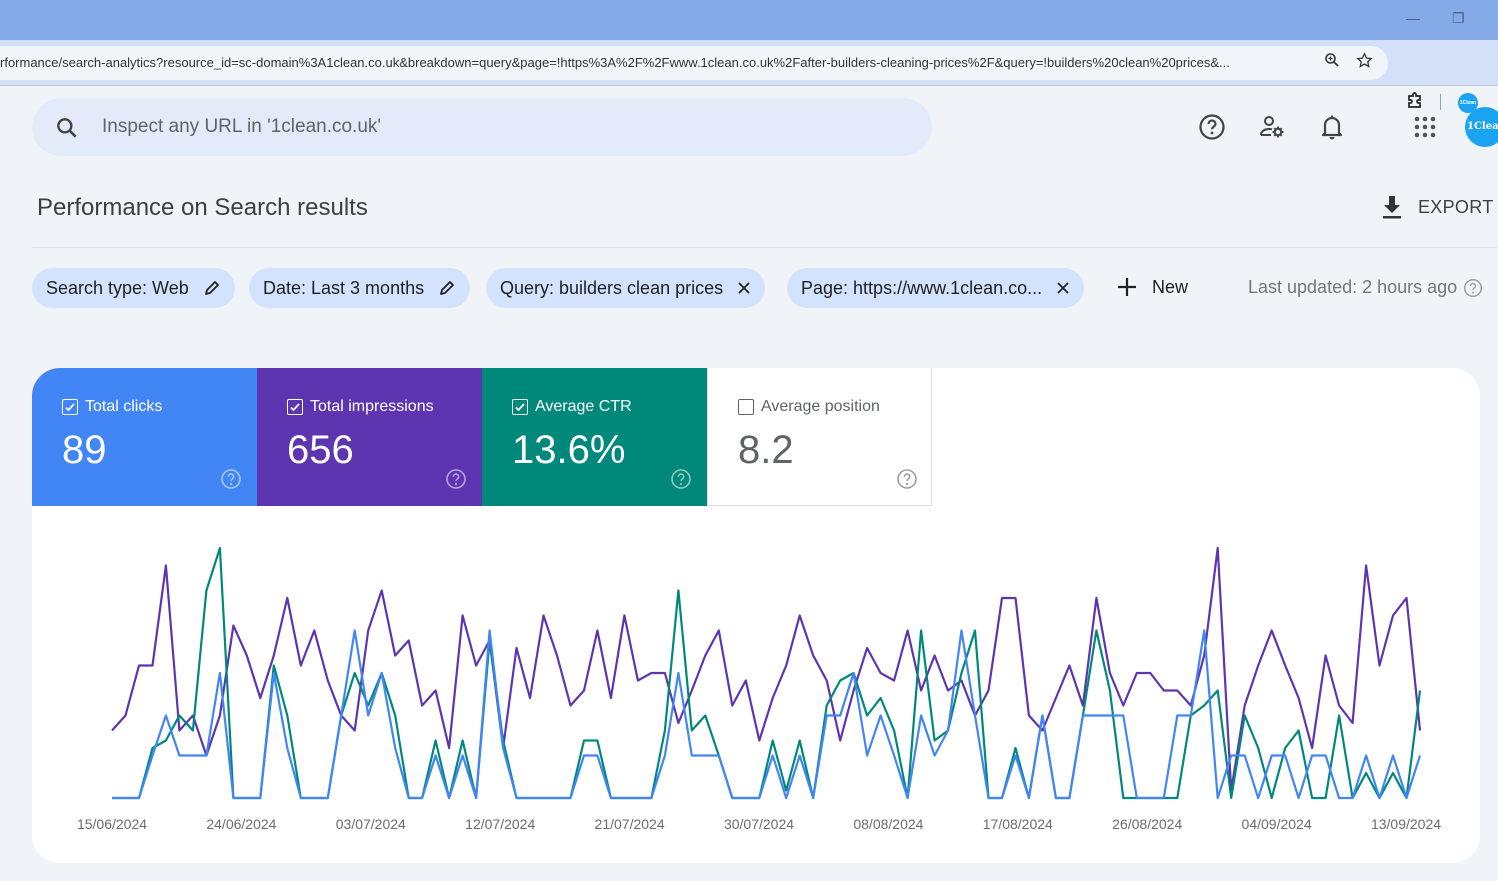 This screenshot has height=881, width=1498. Describe the element at coordinates (500, 824) in the screenshot. I see `x-tick-label: 12/07/2024` at that location.